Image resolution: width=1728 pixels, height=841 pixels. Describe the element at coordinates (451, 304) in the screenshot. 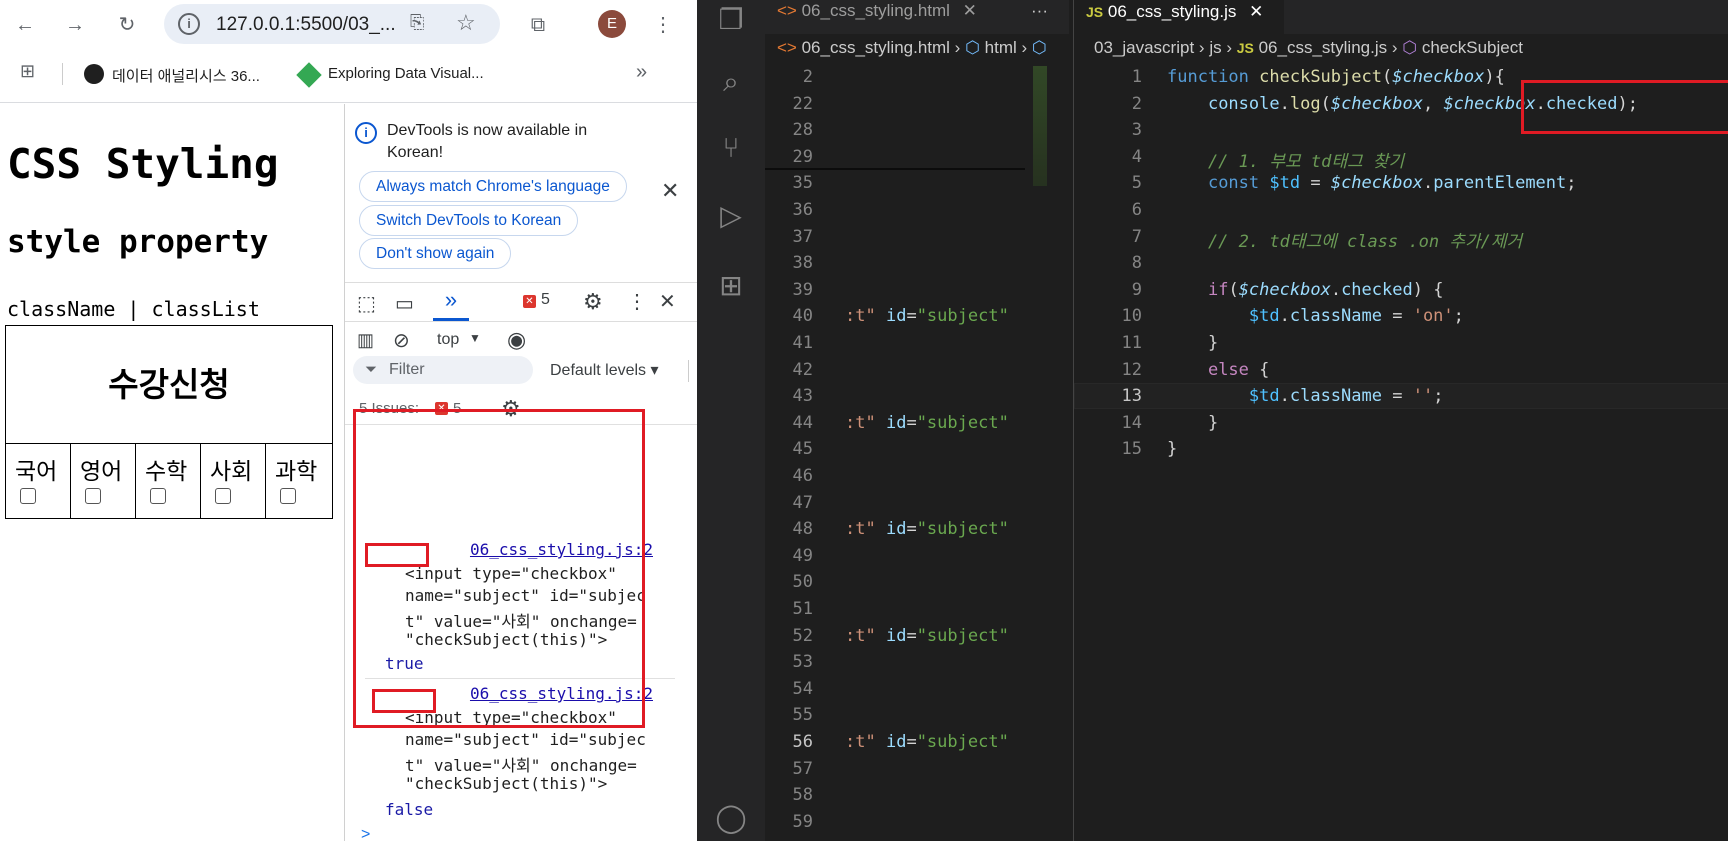

I see `tab-console: »` at that location.